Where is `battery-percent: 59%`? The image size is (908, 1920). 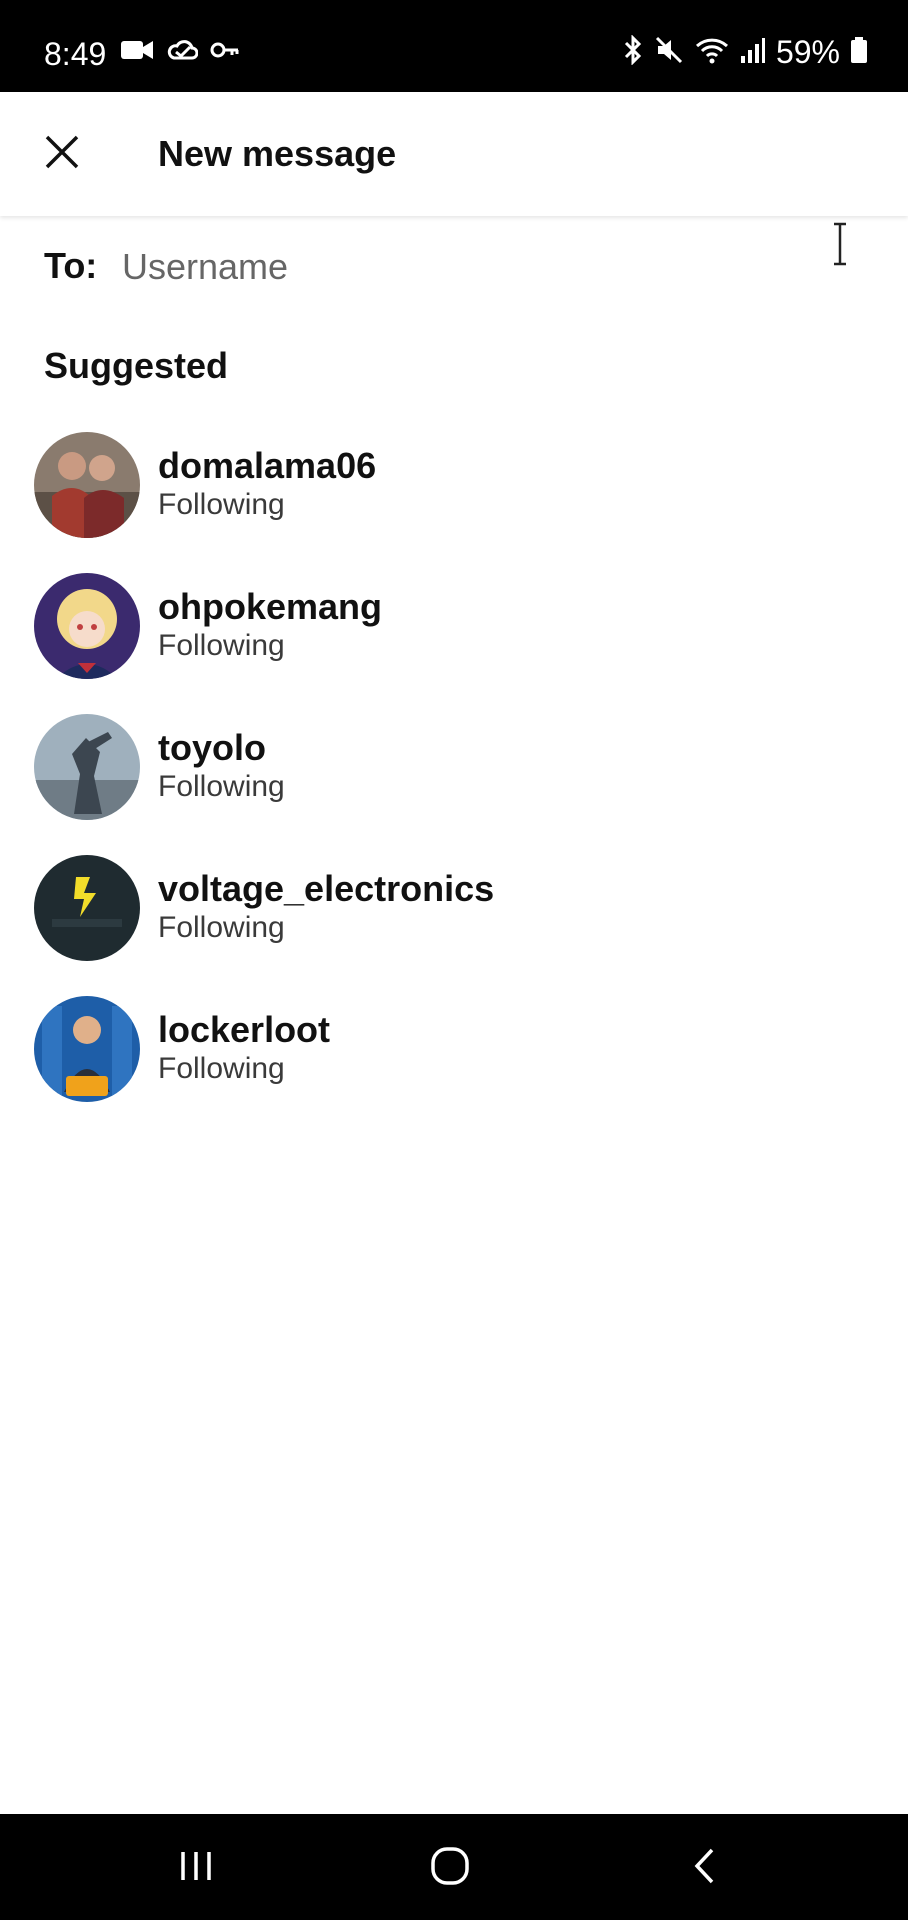
battery-percent: 59% is located at coordinates (807, 52).